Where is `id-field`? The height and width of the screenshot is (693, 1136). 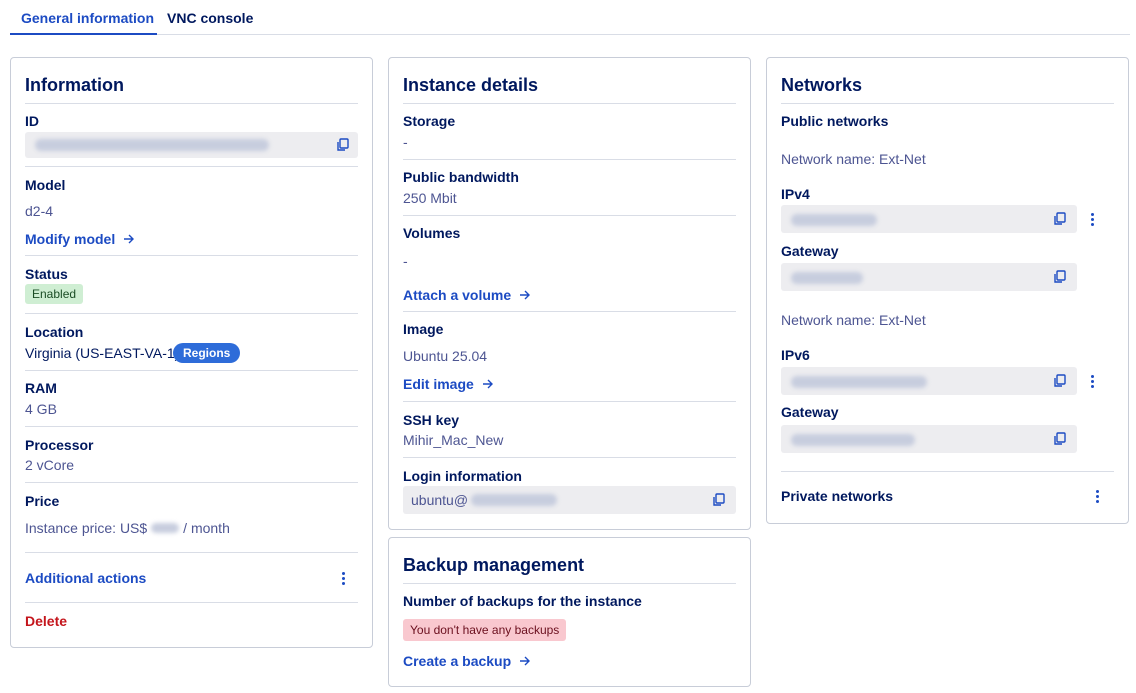 id-field is located at coordinates (191, 145).